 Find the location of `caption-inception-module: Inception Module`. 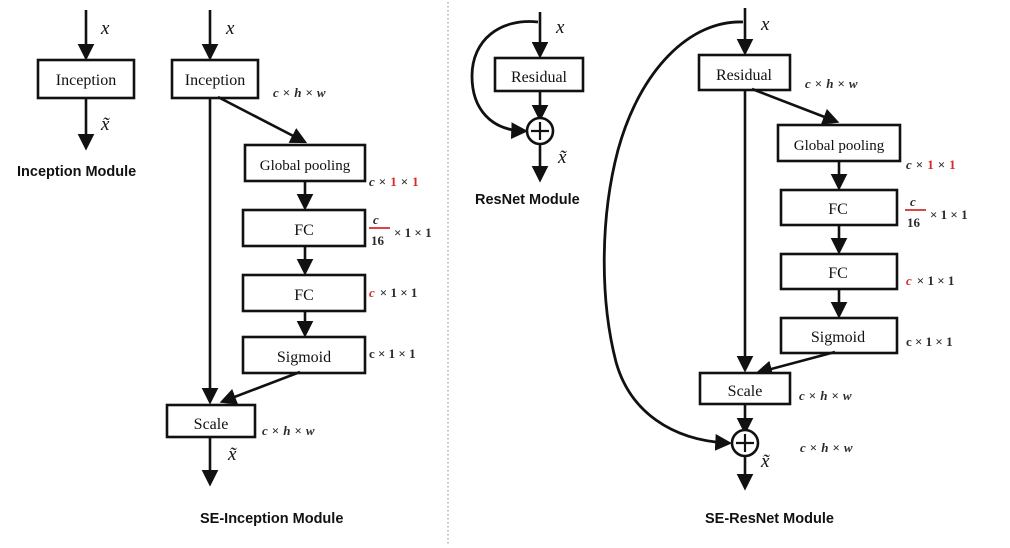

caption-inception-module: Inception Module is located at coordinates (76, 172).